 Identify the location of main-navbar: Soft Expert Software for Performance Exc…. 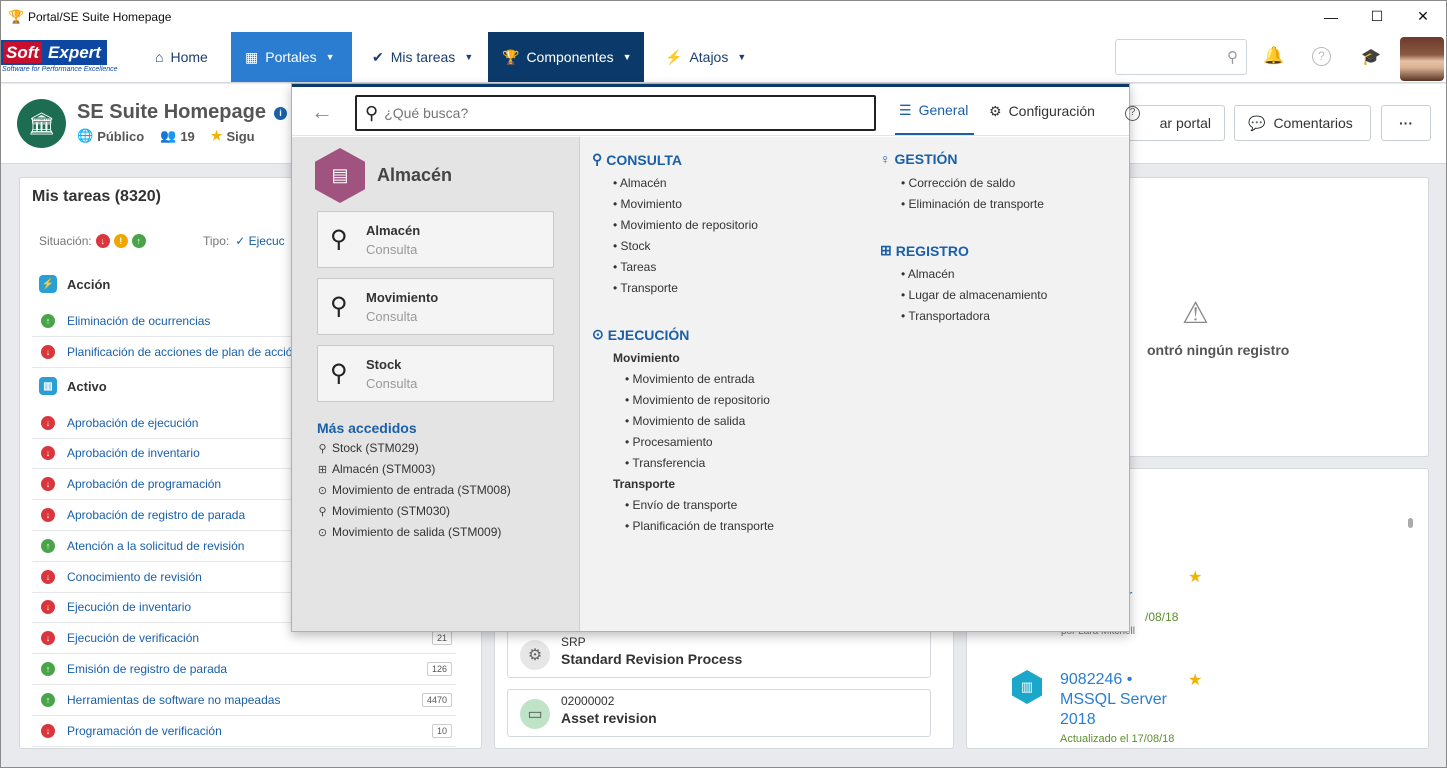
(723, 57).